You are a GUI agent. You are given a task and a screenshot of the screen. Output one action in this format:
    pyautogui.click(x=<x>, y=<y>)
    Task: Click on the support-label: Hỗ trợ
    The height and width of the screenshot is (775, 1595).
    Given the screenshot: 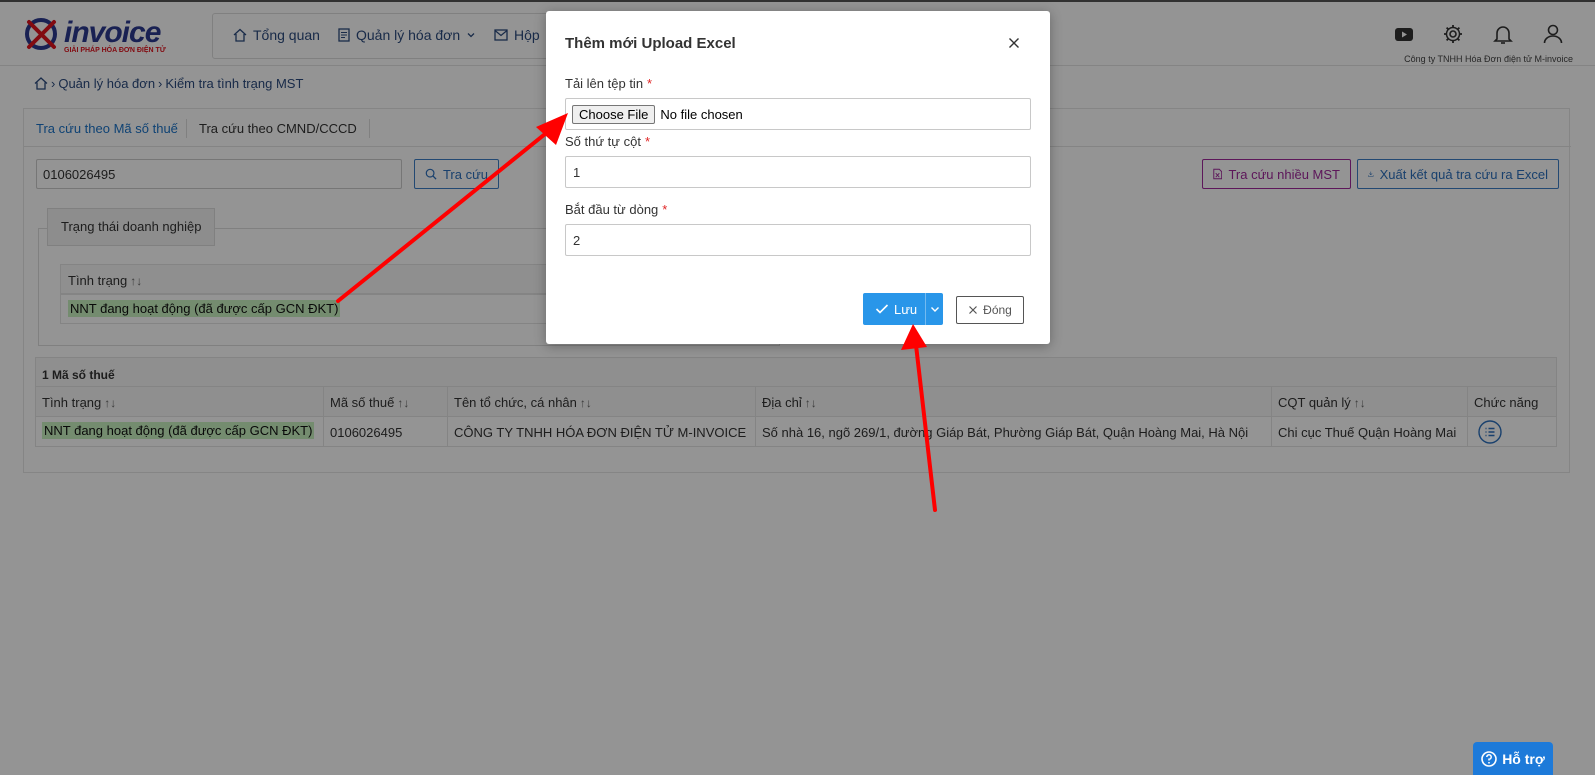 What is the action you would take?
    pyautogui.click(x=1523, y=758)
    